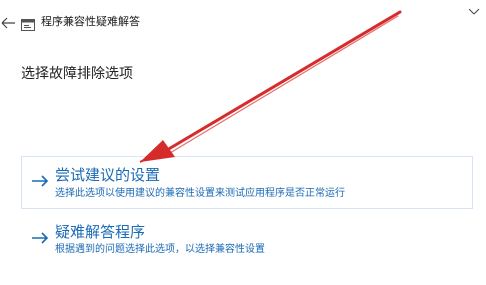 Image resolution: width=486 pixels, height=285 pixels. What do you see at coordinates (160, 249) in the screenshot?
I see `option-description: 根据遇到的问题选择此选项，以选择兼容性设置` at bounding box center [160, 249].